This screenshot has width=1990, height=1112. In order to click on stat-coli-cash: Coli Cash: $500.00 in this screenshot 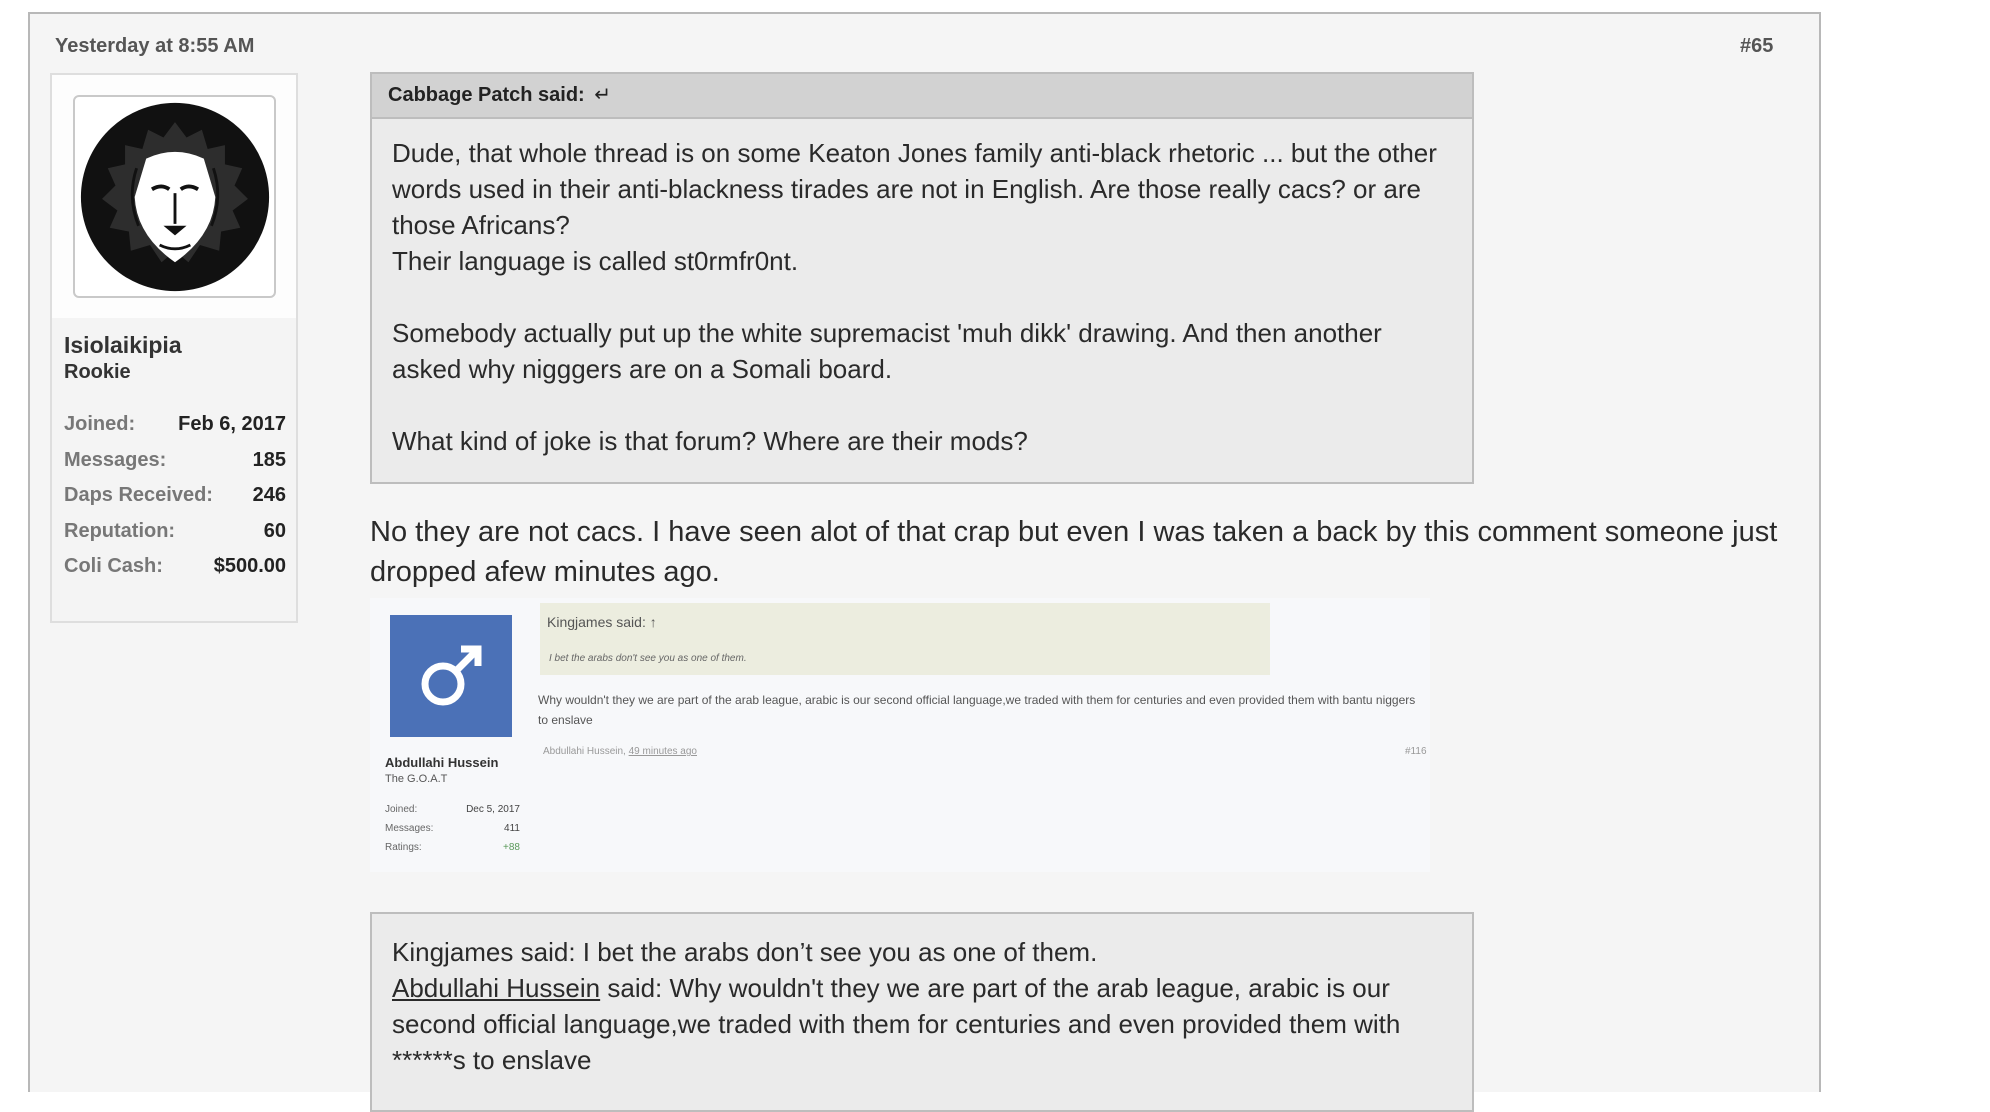, I will do `click(175, 573)`.